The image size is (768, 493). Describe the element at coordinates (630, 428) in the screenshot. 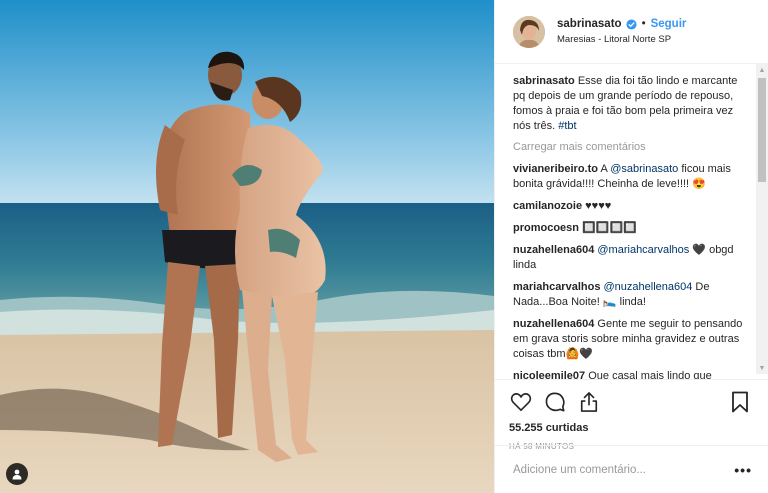

I see `likes-count: 55.255 curtidas` at that location.